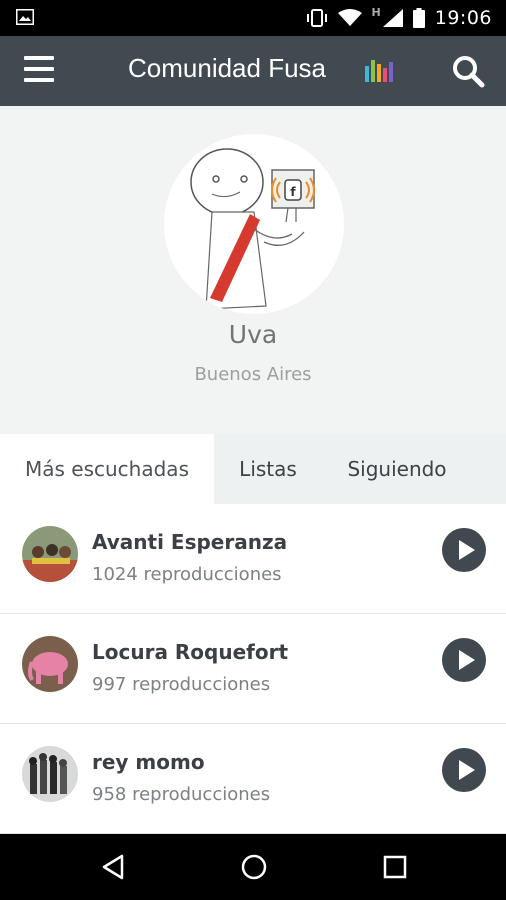  What do you see at coordinates (148, 762) in the screenshot?
I see `track-title: rey momo` at bounding box center [148, 762].